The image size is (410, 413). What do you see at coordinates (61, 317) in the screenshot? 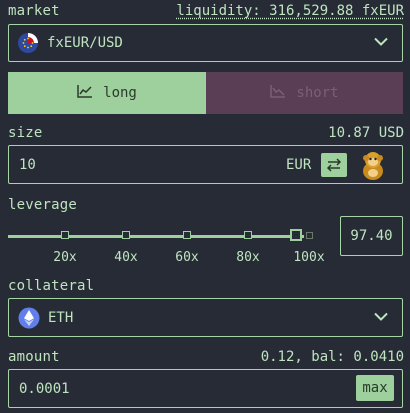
I see `collateral-selected: ETH` at bounding box center [61, 317].